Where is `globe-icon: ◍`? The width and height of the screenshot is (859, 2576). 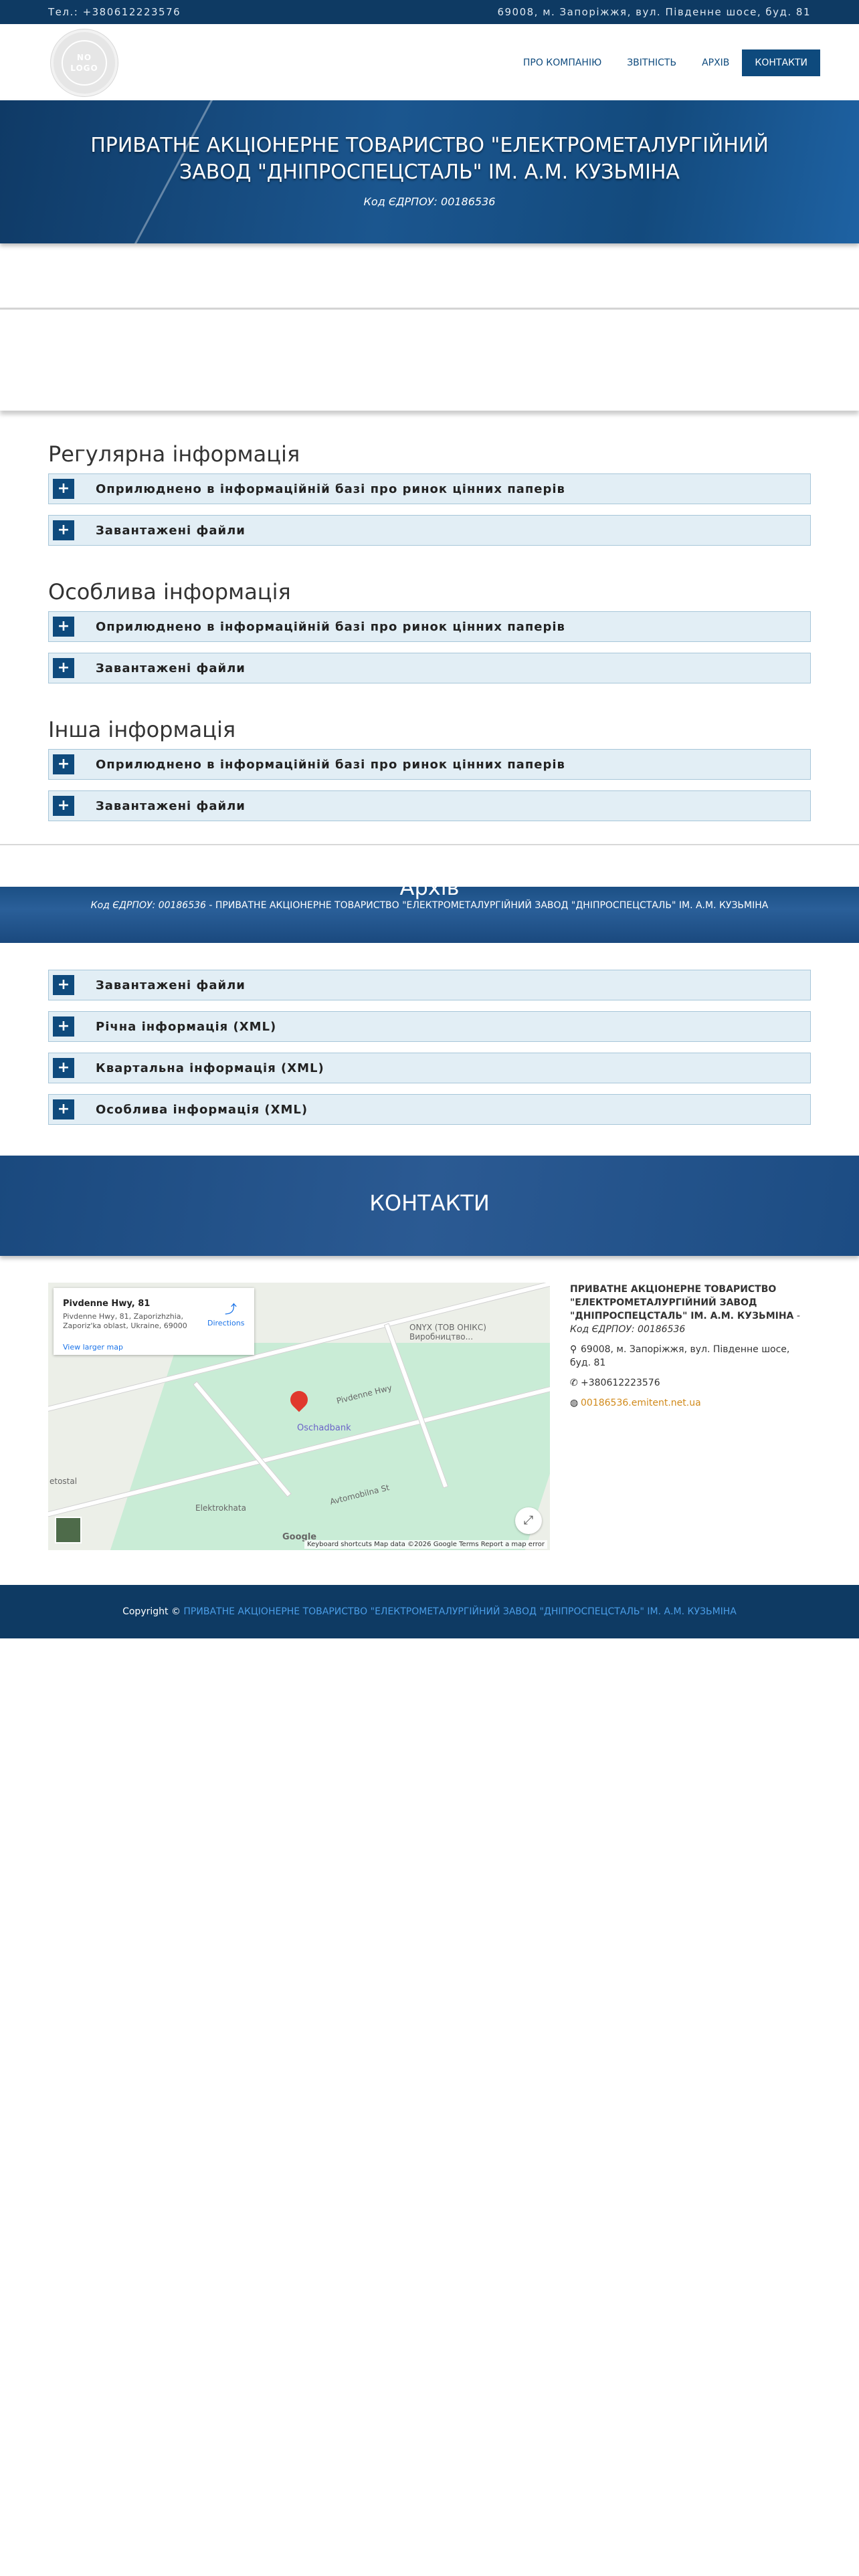
globe-icon: ◍ is located at coordinates (574, 1403).